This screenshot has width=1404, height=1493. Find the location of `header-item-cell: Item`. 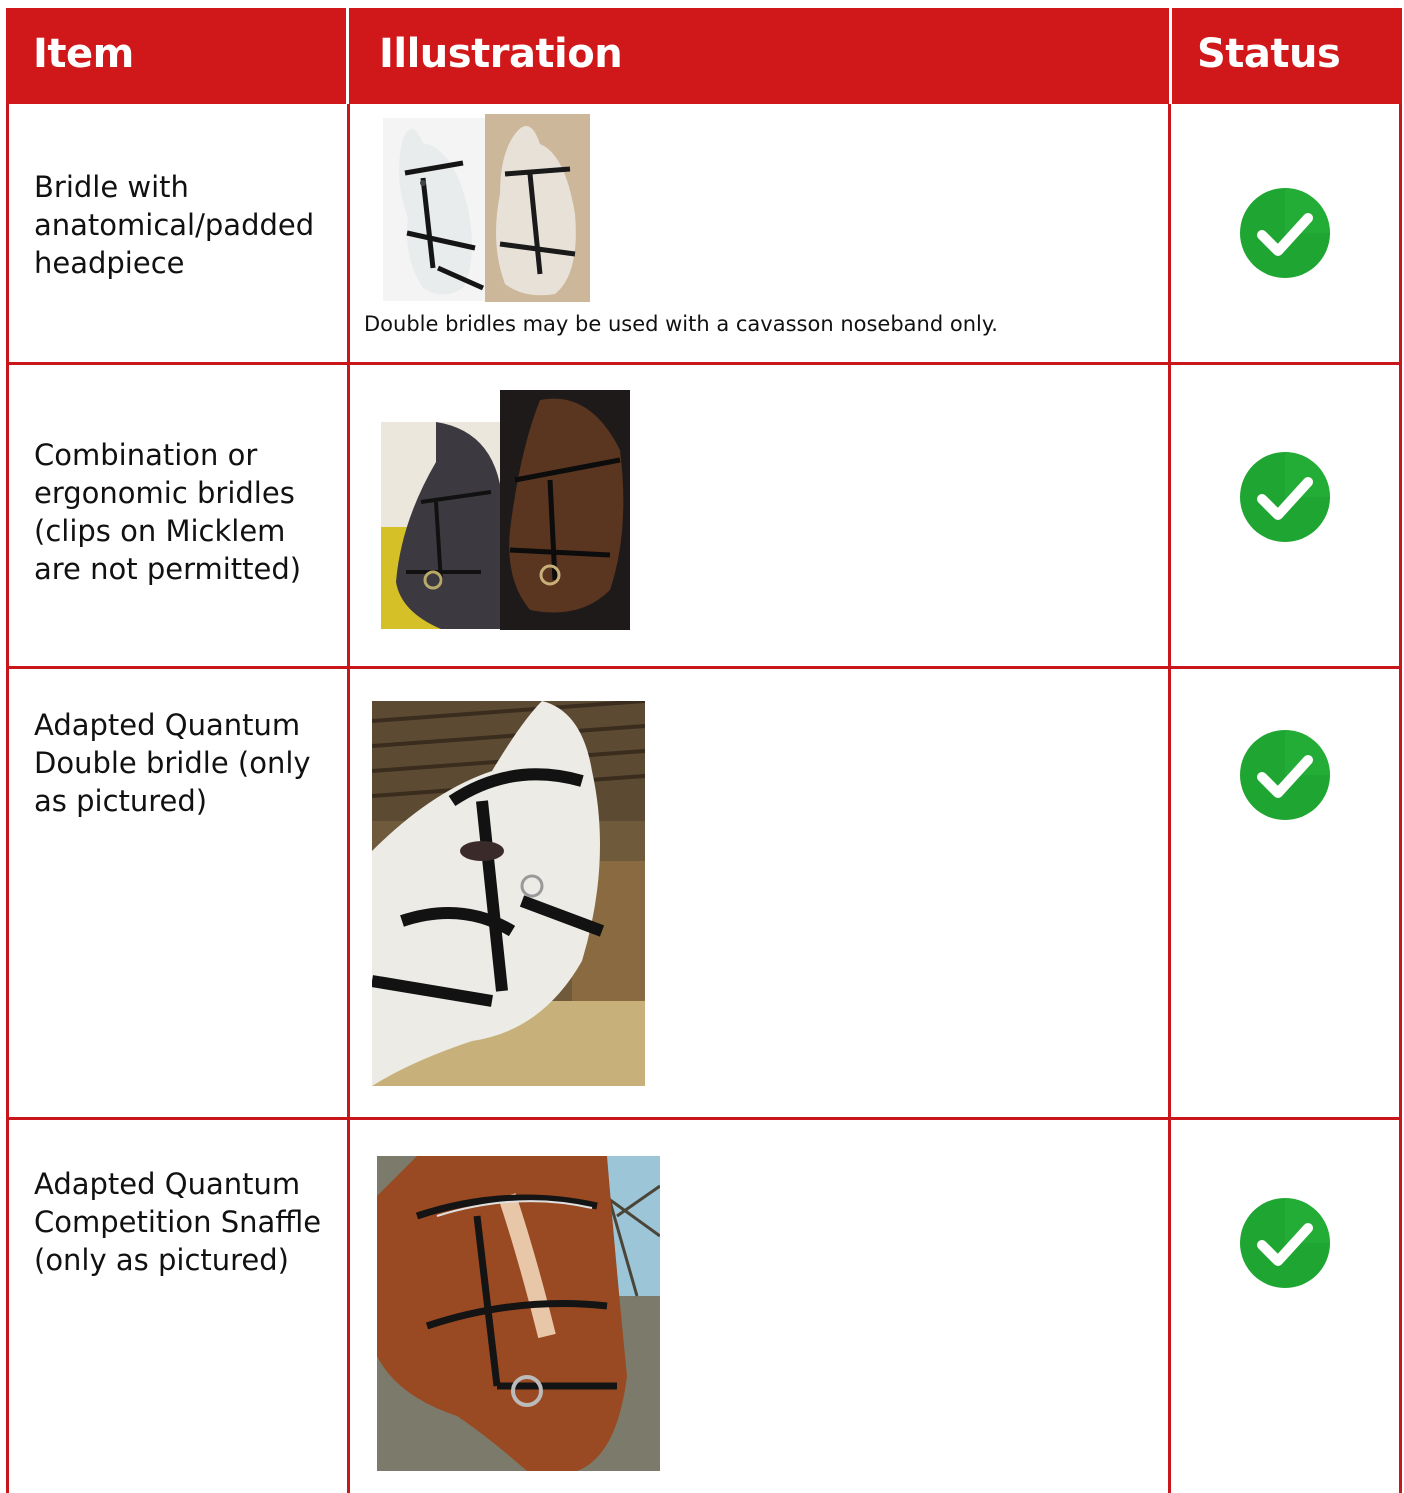

header-item-cell: Item is located at coordinates (176, 56).